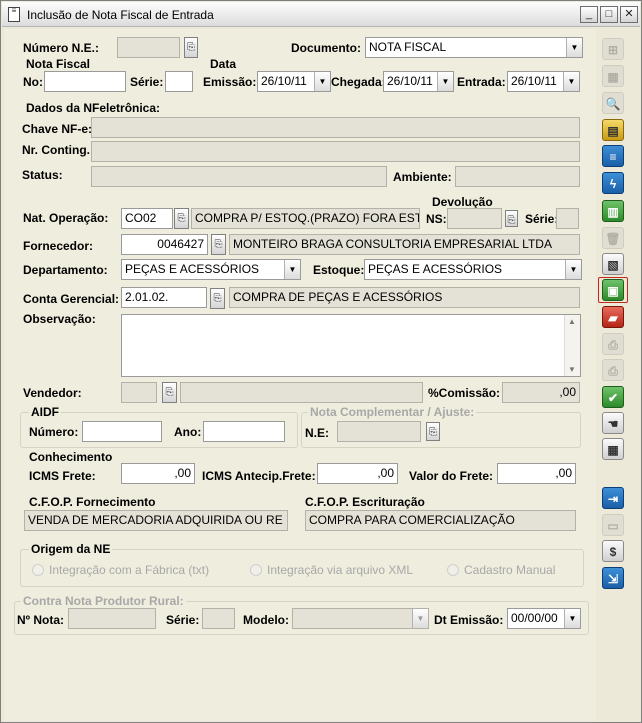  What do you see at coordinates (33, 82) in the screenshot?
I see `no-label: No:` at bounding box center [33, 82].